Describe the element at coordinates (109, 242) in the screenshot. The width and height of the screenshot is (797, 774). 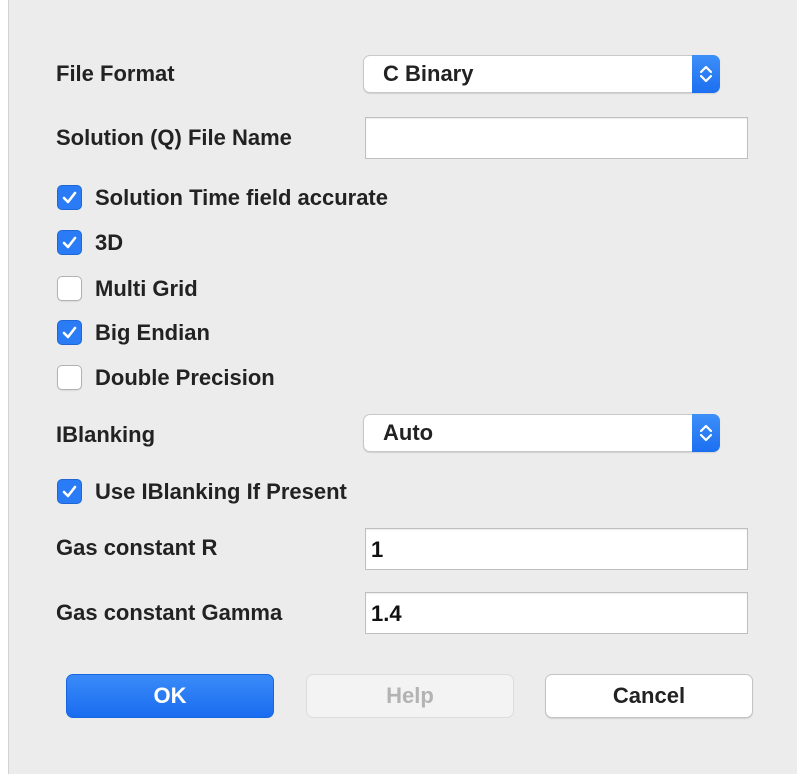
I see `checkbox-label: 3D` at that location.